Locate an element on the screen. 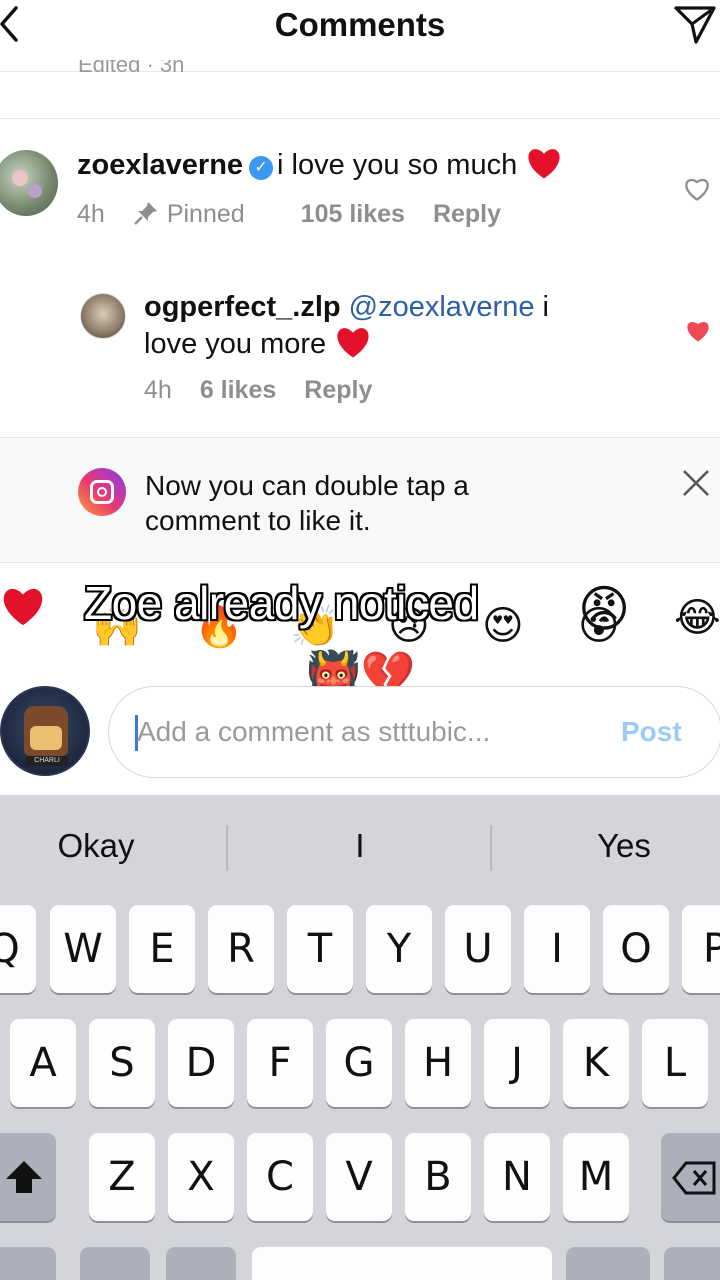 The width and height of the screenshot is (720, 1280). key-l: L is located at coordinates (675, 1063).